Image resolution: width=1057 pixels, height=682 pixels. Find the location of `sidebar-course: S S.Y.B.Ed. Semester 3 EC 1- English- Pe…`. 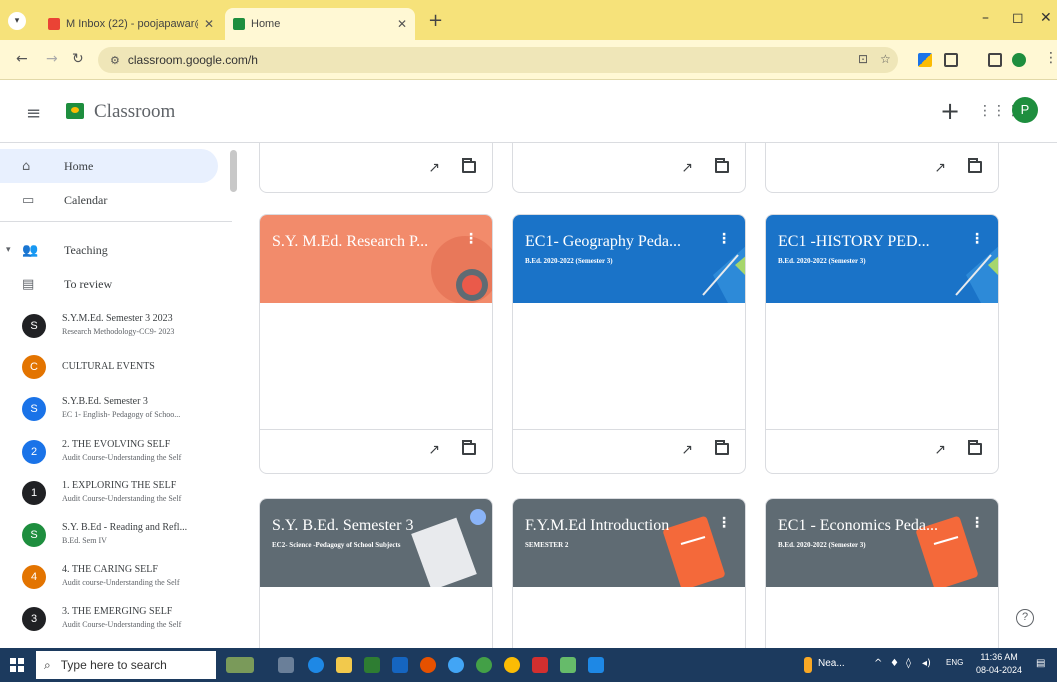

sidebar-course: S S.Y.B.Ed. Semester 3 EC 1- English- Pe… is located at coordinates (116, 410).